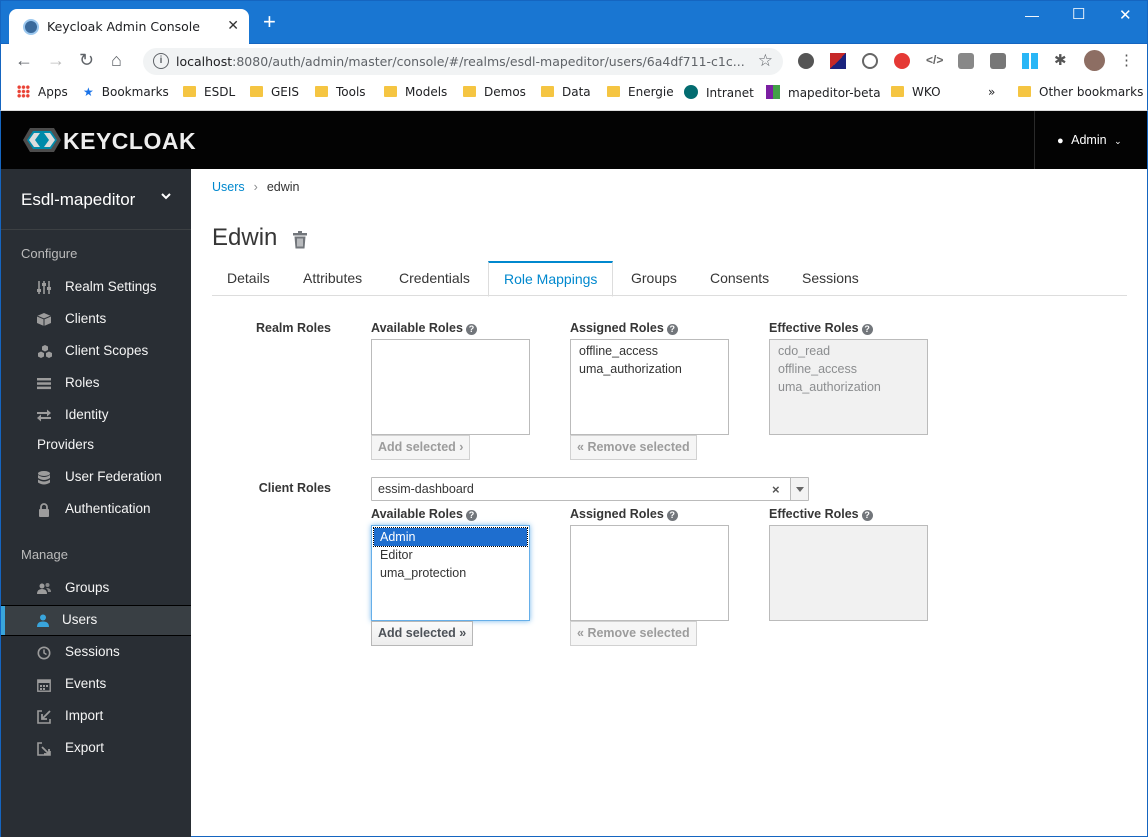 This screenshot has width=1148, height=837. I want to click on sidebar-item-label: Sessions, so click(92, 651).